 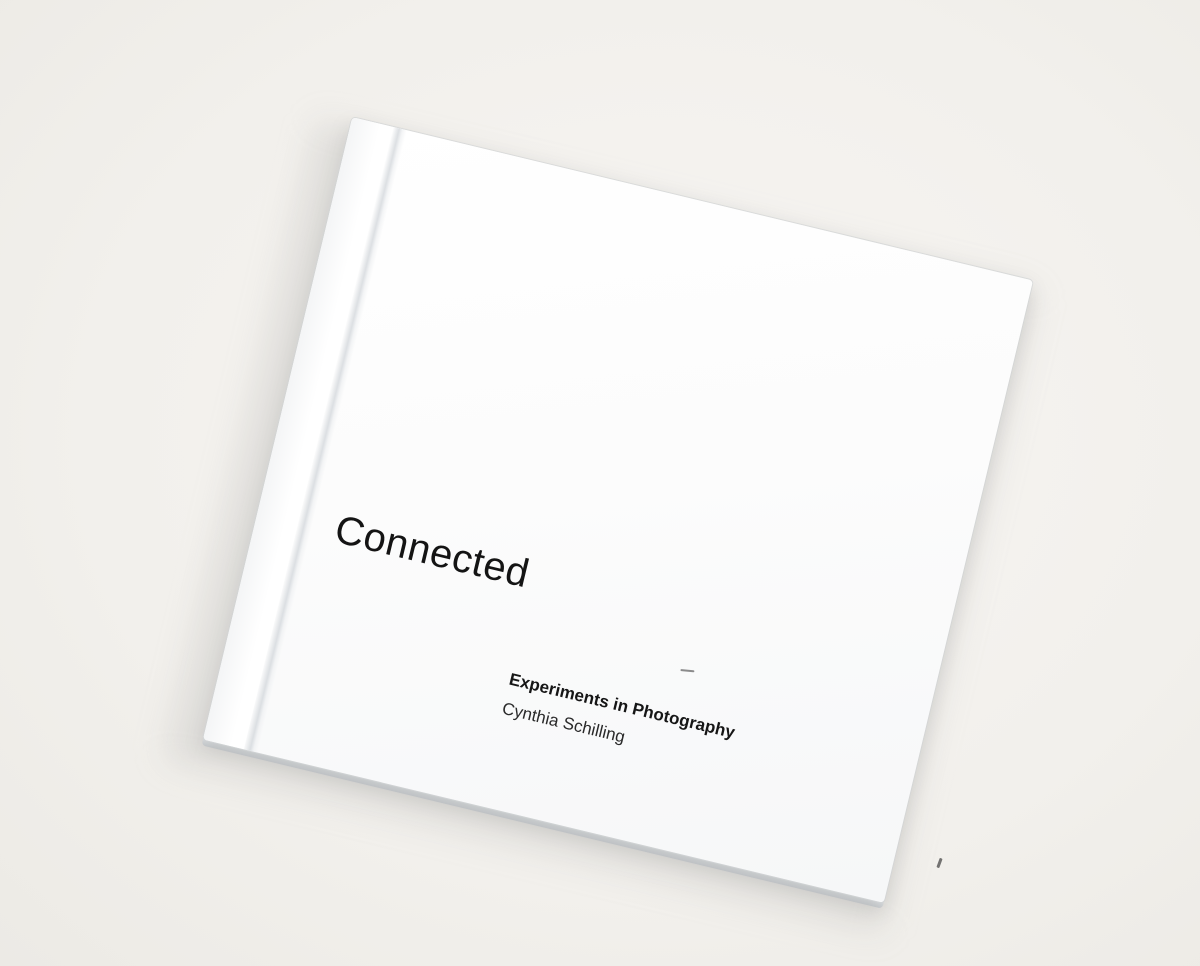 I want to click on book-title: Connected, so click(x=432, y=552).